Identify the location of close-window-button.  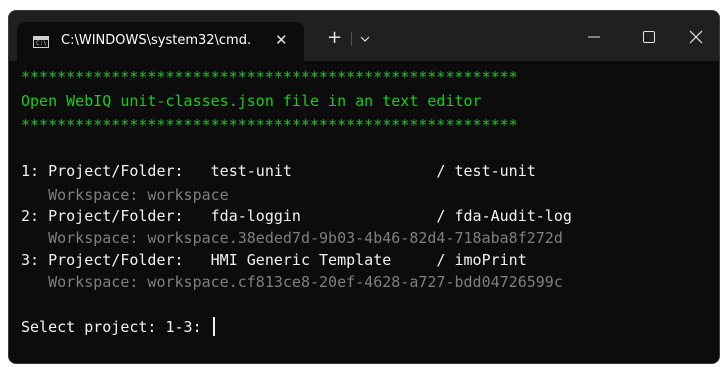
(696, 37).